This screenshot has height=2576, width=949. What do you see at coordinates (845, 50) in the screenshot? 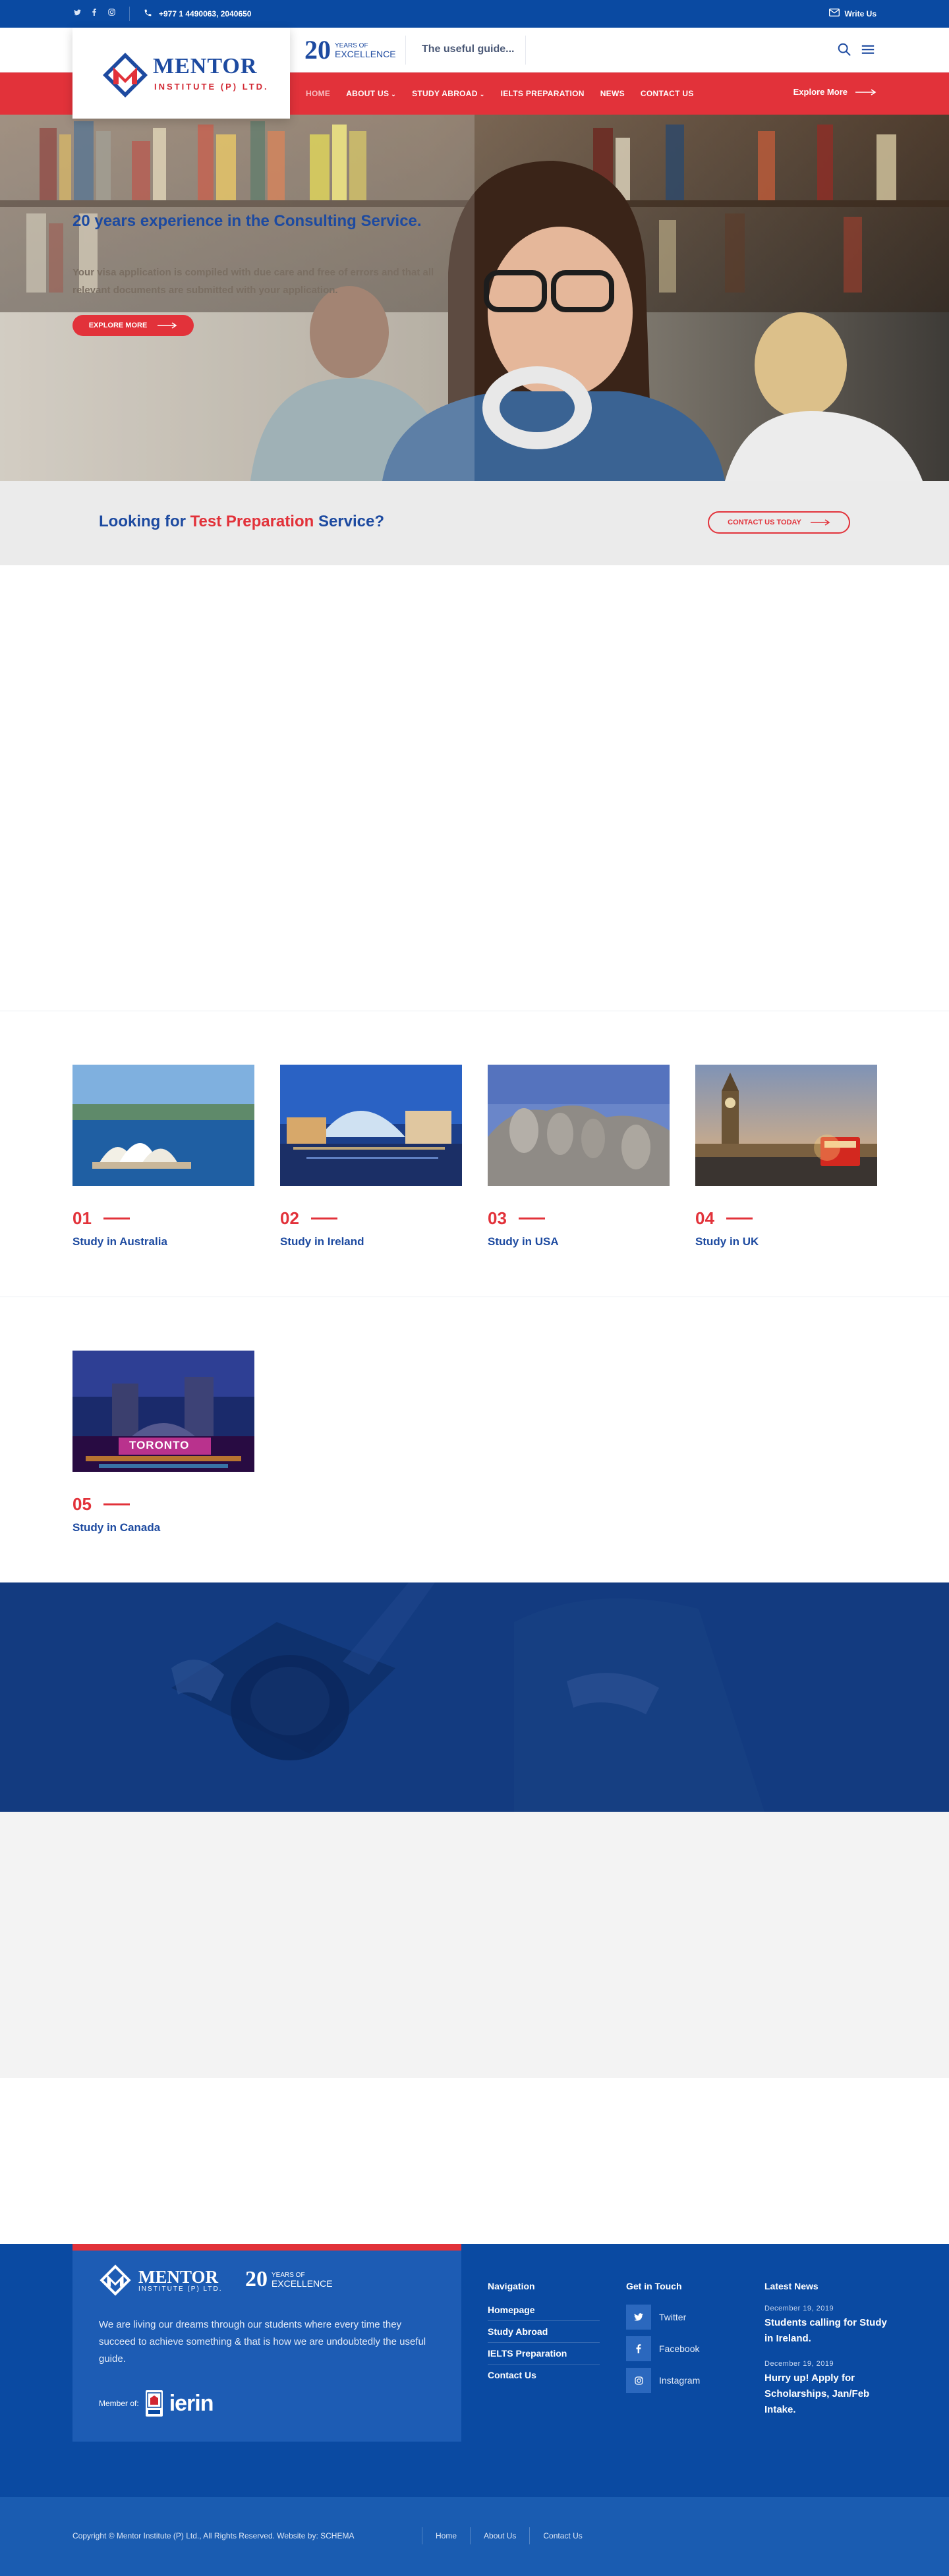
I see `search-icon` at bounding box center [845, 50].